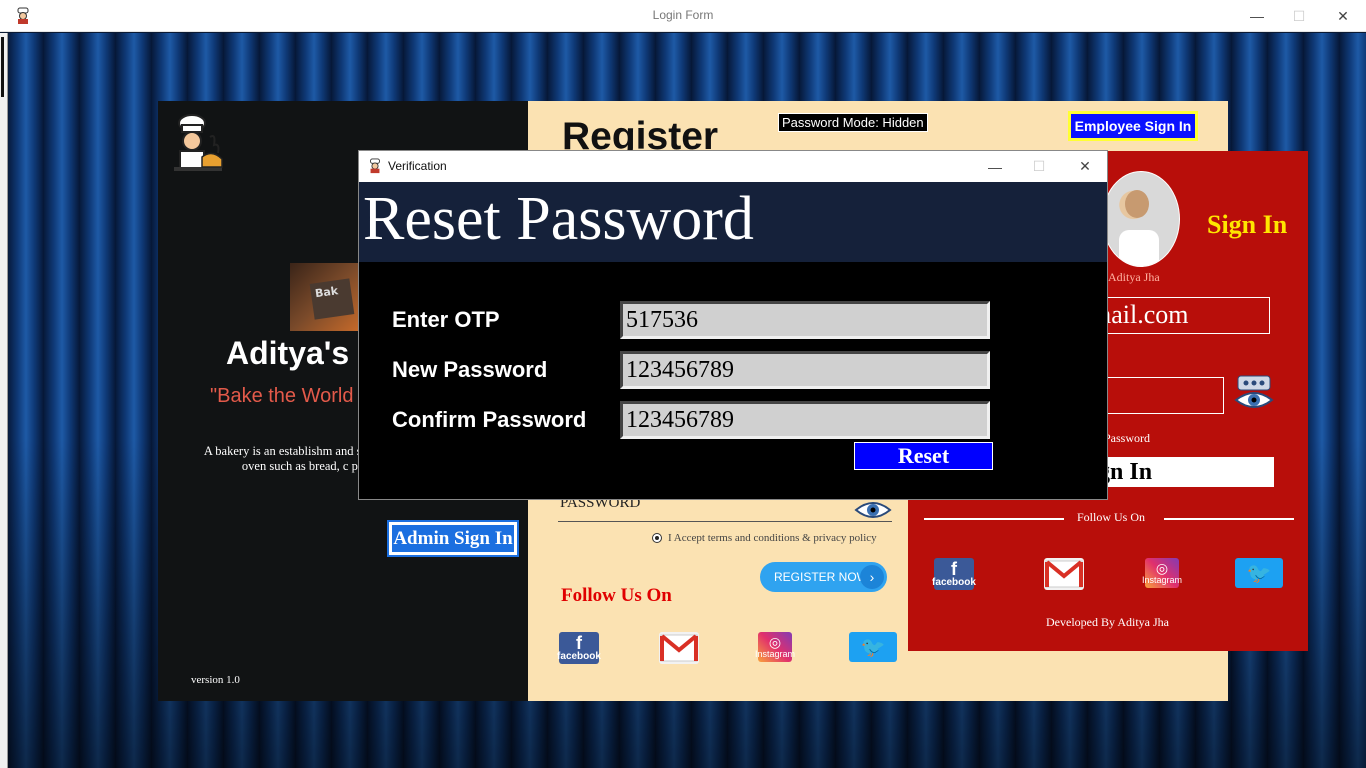 Image resolution: width=1366 pixels, height=768 pixels. I want to click on register-now-button: REGISTER NOW ›, so click(823, 577).